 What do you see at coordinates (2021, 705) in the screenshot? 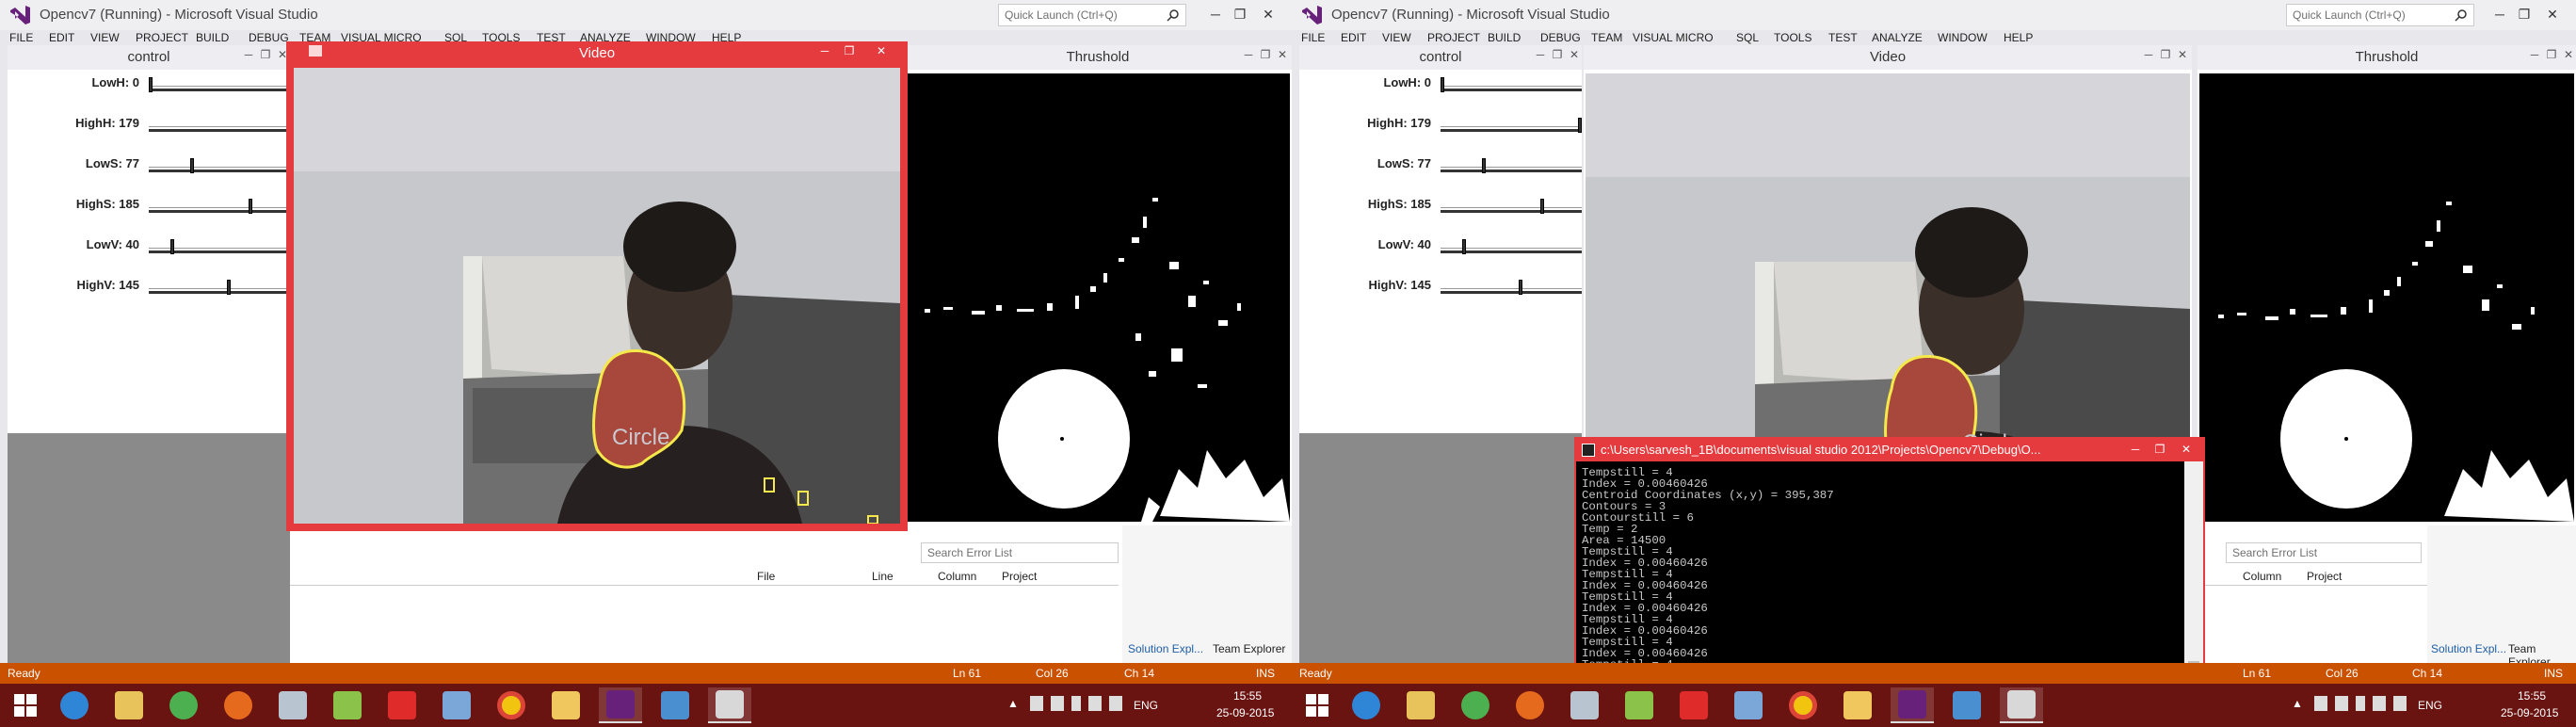
I see `taskbar-opencv-button` at bounding box center [2021, 705].